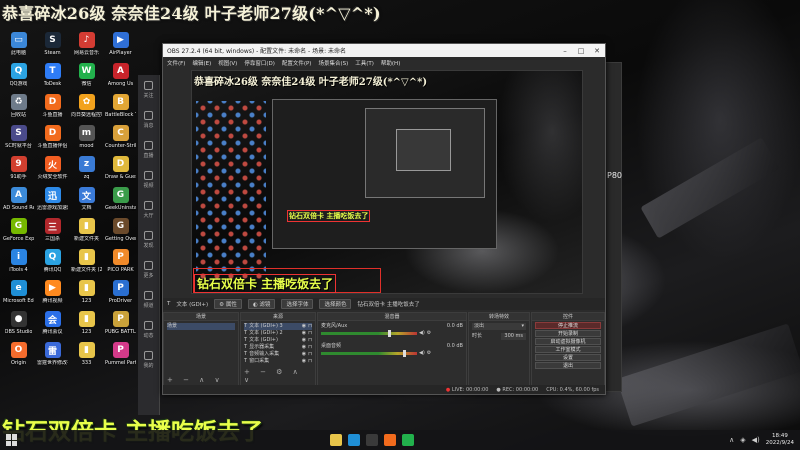  What do you see at coordinates (176, 63) in the screenshot?
I see `obs-menu-item: 文件(F)` at bounding box center [176, 63].